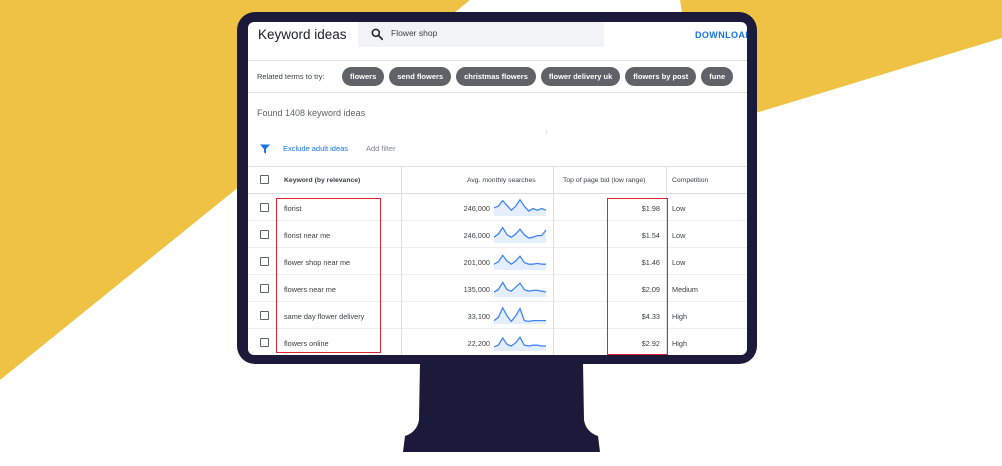  I want to click on header: Keyword ideas Flower shop DOWNLOAD, so click(497, 41).